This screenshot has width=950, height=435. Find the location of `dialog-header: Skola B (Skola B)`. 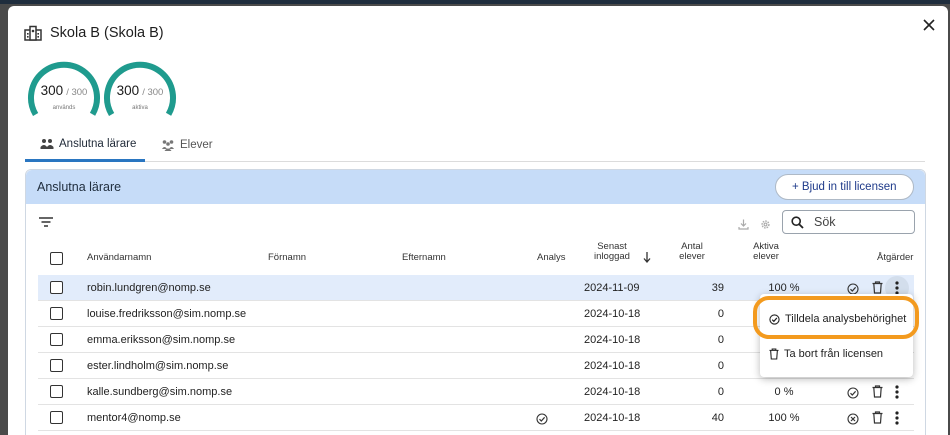

dialog-header: Skola B (Skola B) is located at coordinates (94, 33).